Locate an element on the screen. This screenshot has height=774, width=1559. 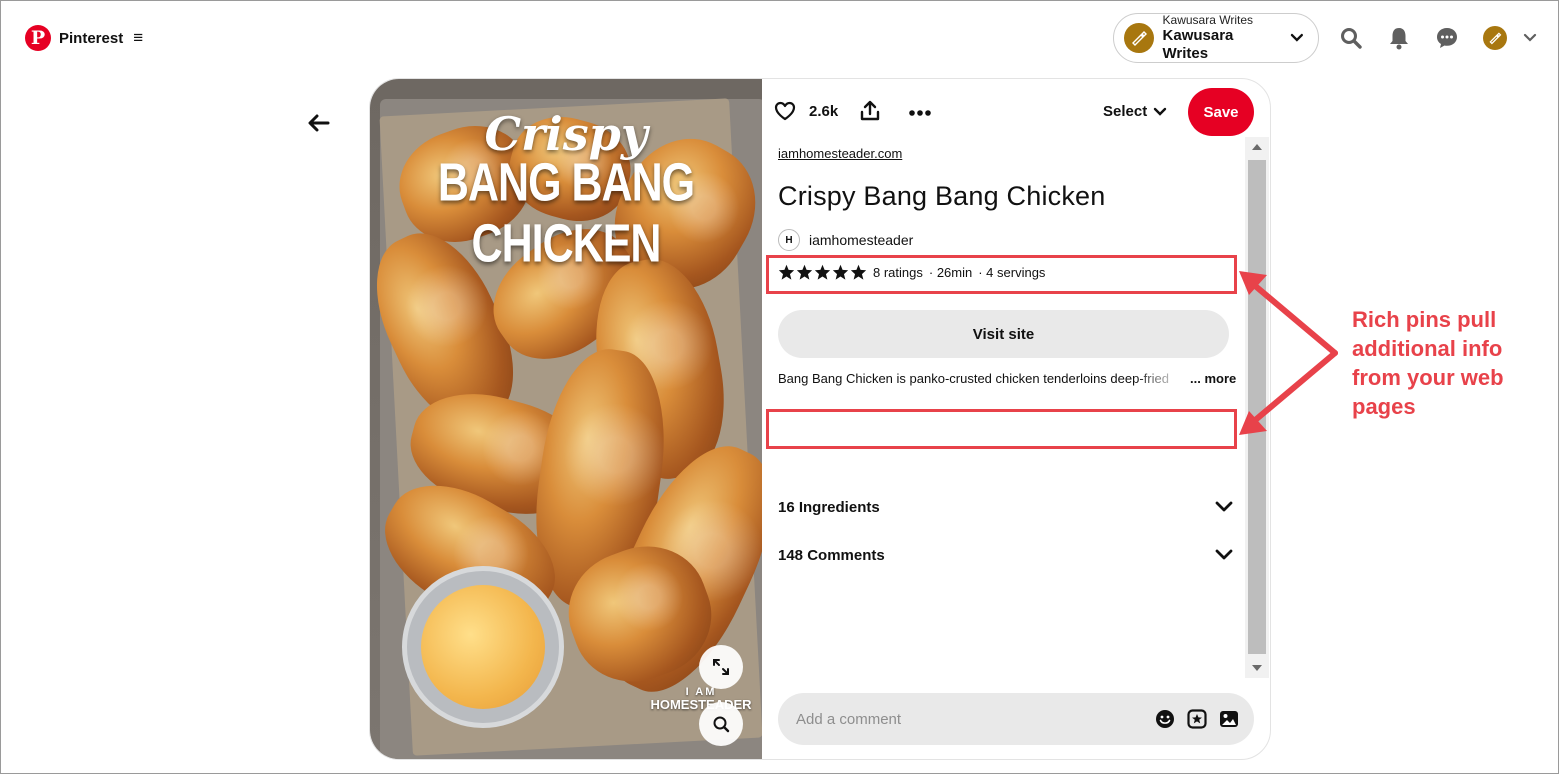
description-more-link: ... more is located at coordinates (1213, 378).